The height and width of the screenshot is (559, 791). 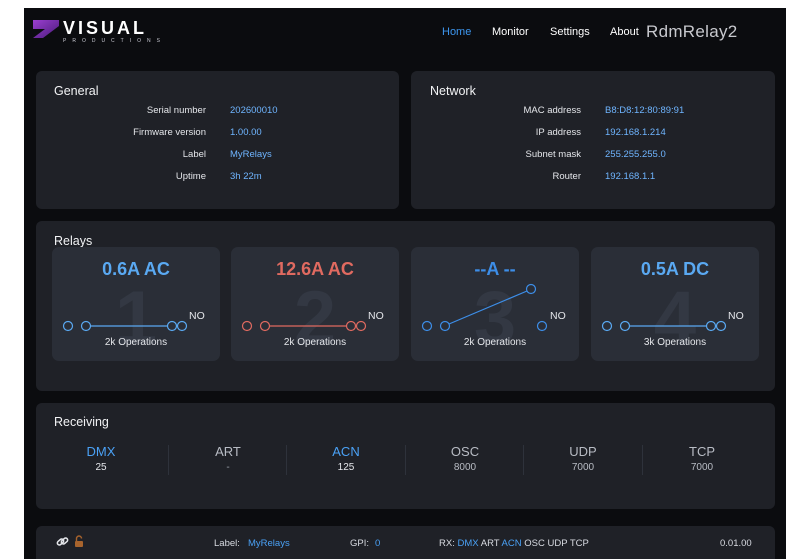 What do you see at coordinates (315, 304) in the screenshot?
I see `relay-card-2: 2 12.6A AC NO 2k Operations` at bounding box center [315, 304].